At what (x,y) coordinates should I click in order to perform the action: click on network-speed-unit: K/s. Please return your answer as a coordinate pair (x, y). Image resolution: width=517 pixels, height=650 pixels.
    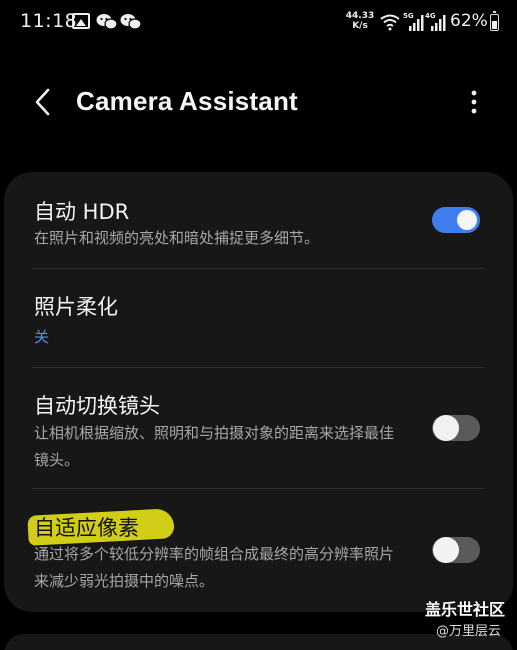
    Looking at the image, I should click on (360, 26).